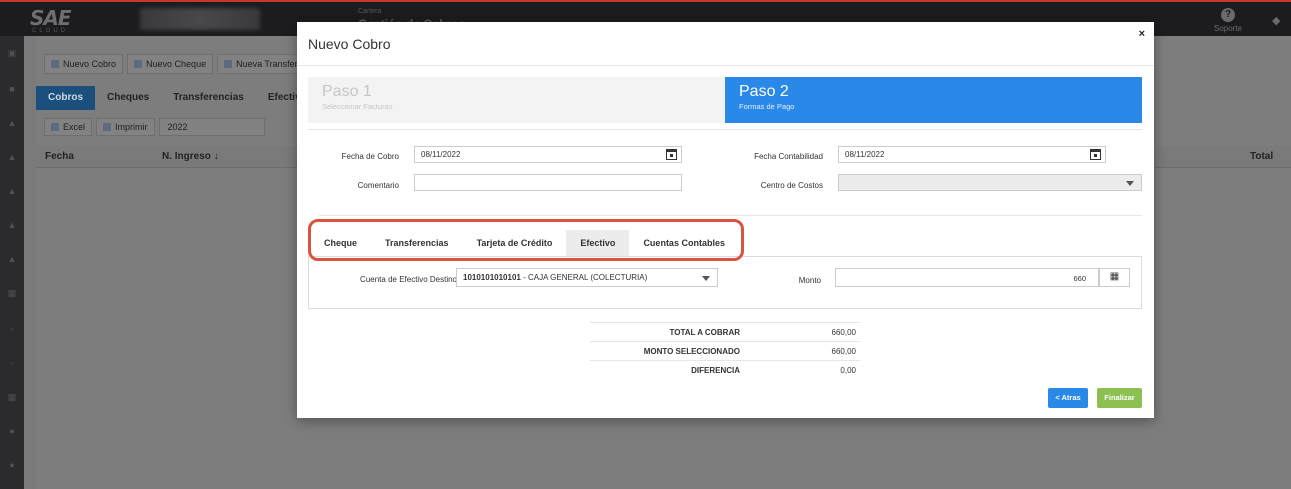 The image size is (1291, 489). Describe the element at coordinates (1142, 34) in the screenshot. I see `close-icon: ×` at that location.